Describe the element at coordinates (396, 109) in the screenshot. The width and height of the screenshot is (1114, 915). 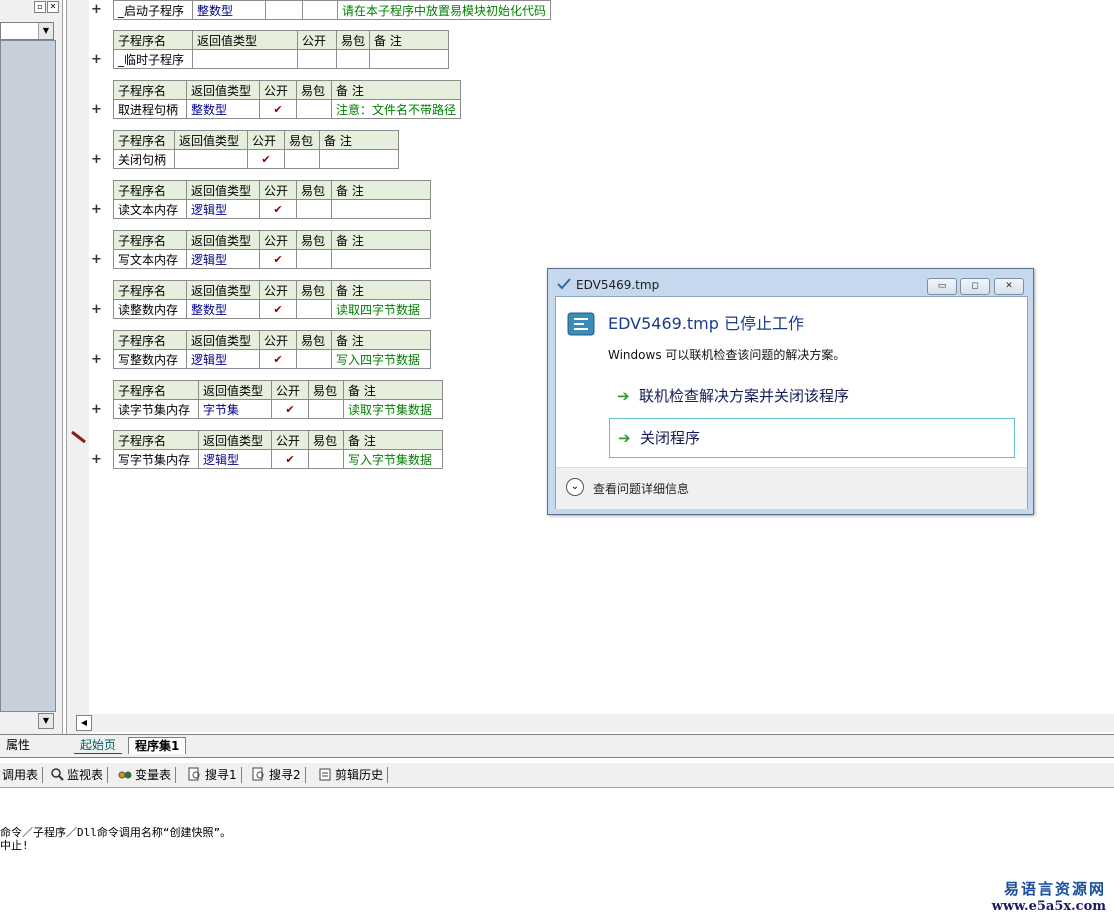
I see `note-cell: 注意：文件名不带路径` at that location.